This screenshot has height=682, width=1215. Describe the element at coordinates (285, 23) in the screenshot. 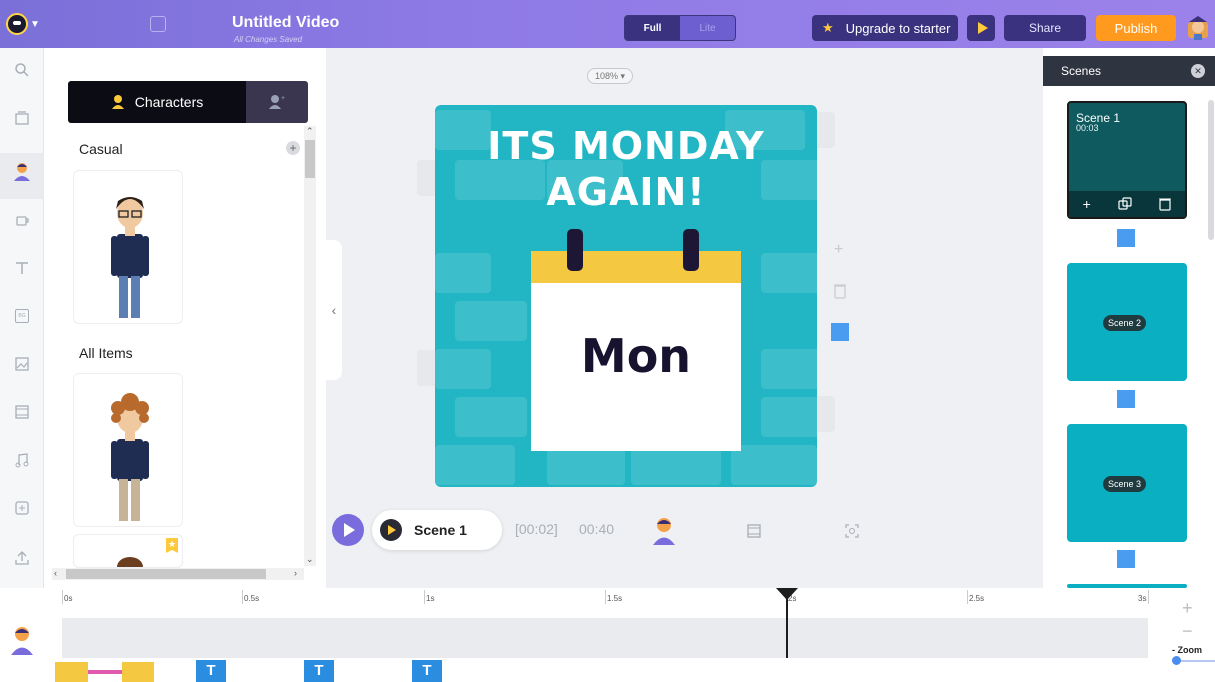

I see `project-title: Untitled Video` at that location.